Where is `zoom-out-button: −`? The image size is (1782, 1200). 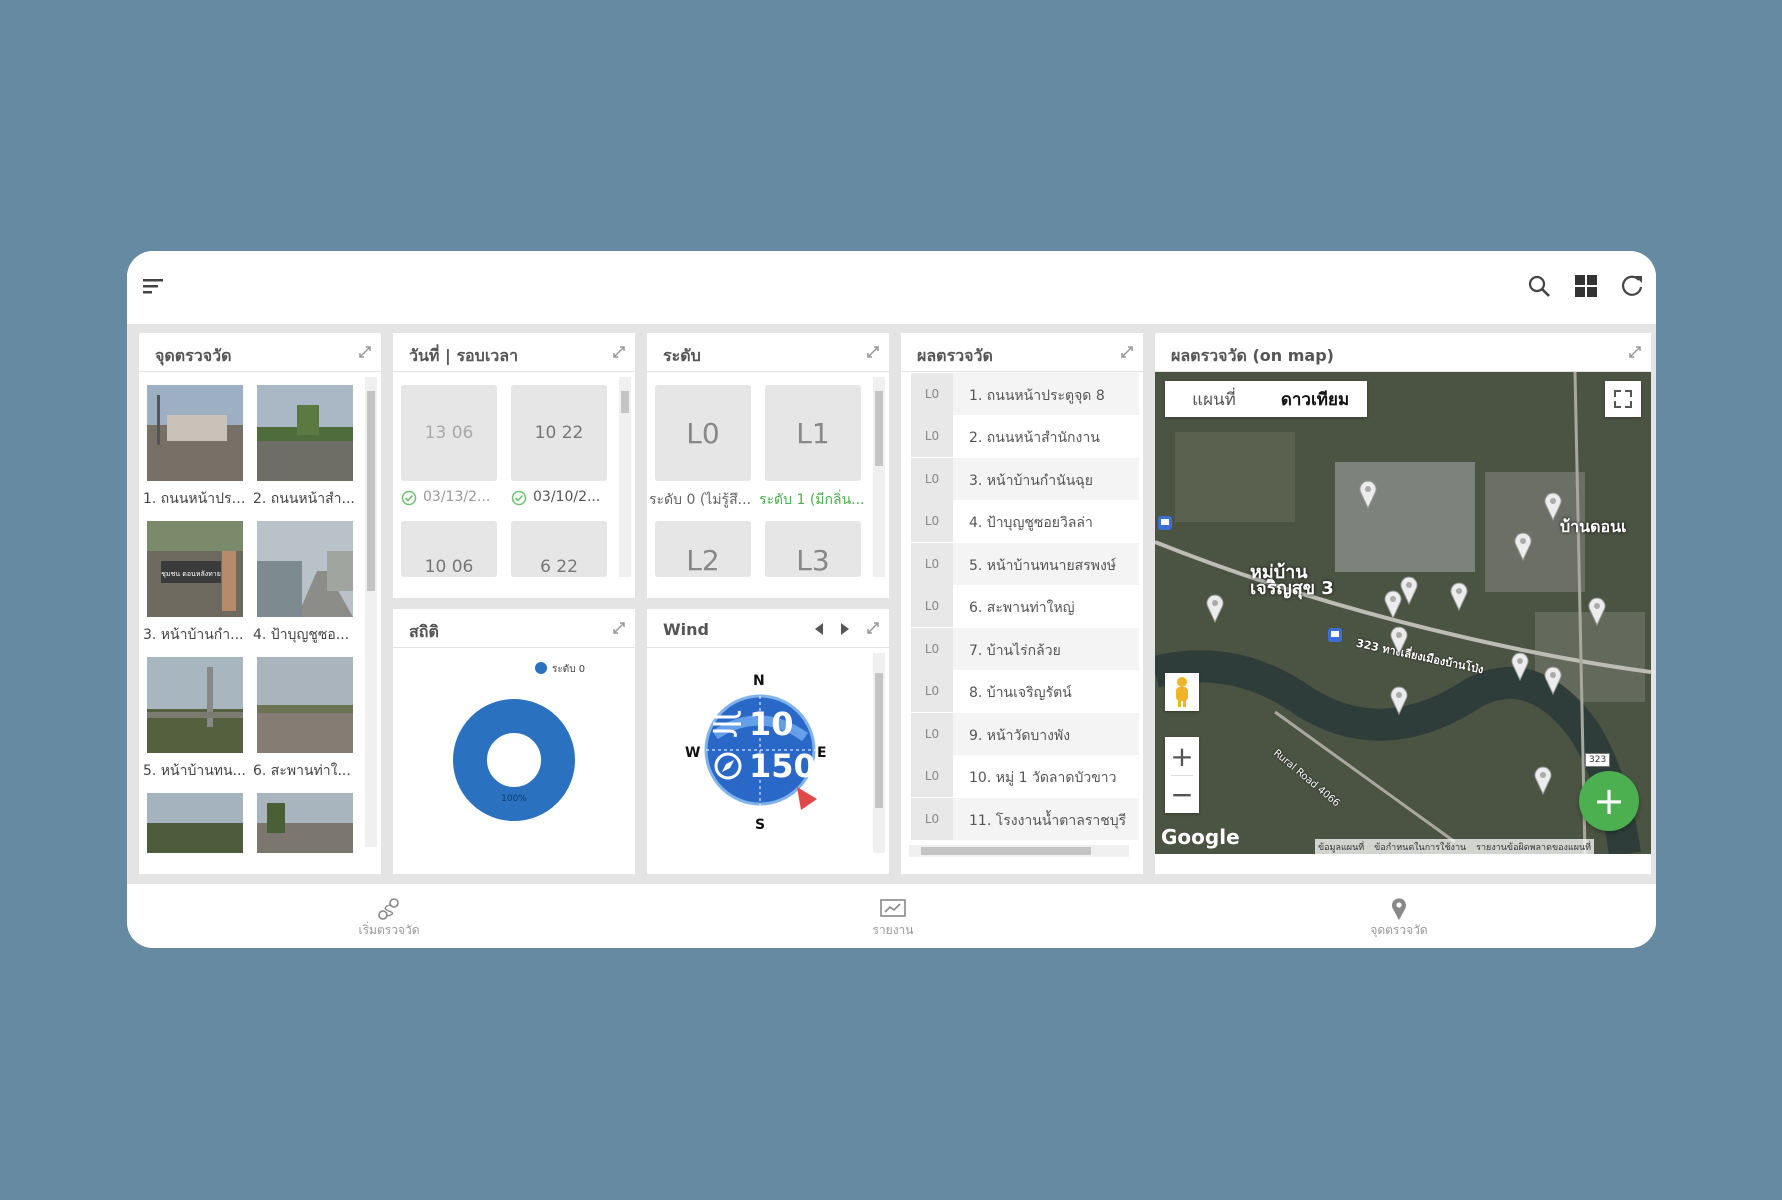
zoom-out-button: − is located at coordinates (1182, 794).